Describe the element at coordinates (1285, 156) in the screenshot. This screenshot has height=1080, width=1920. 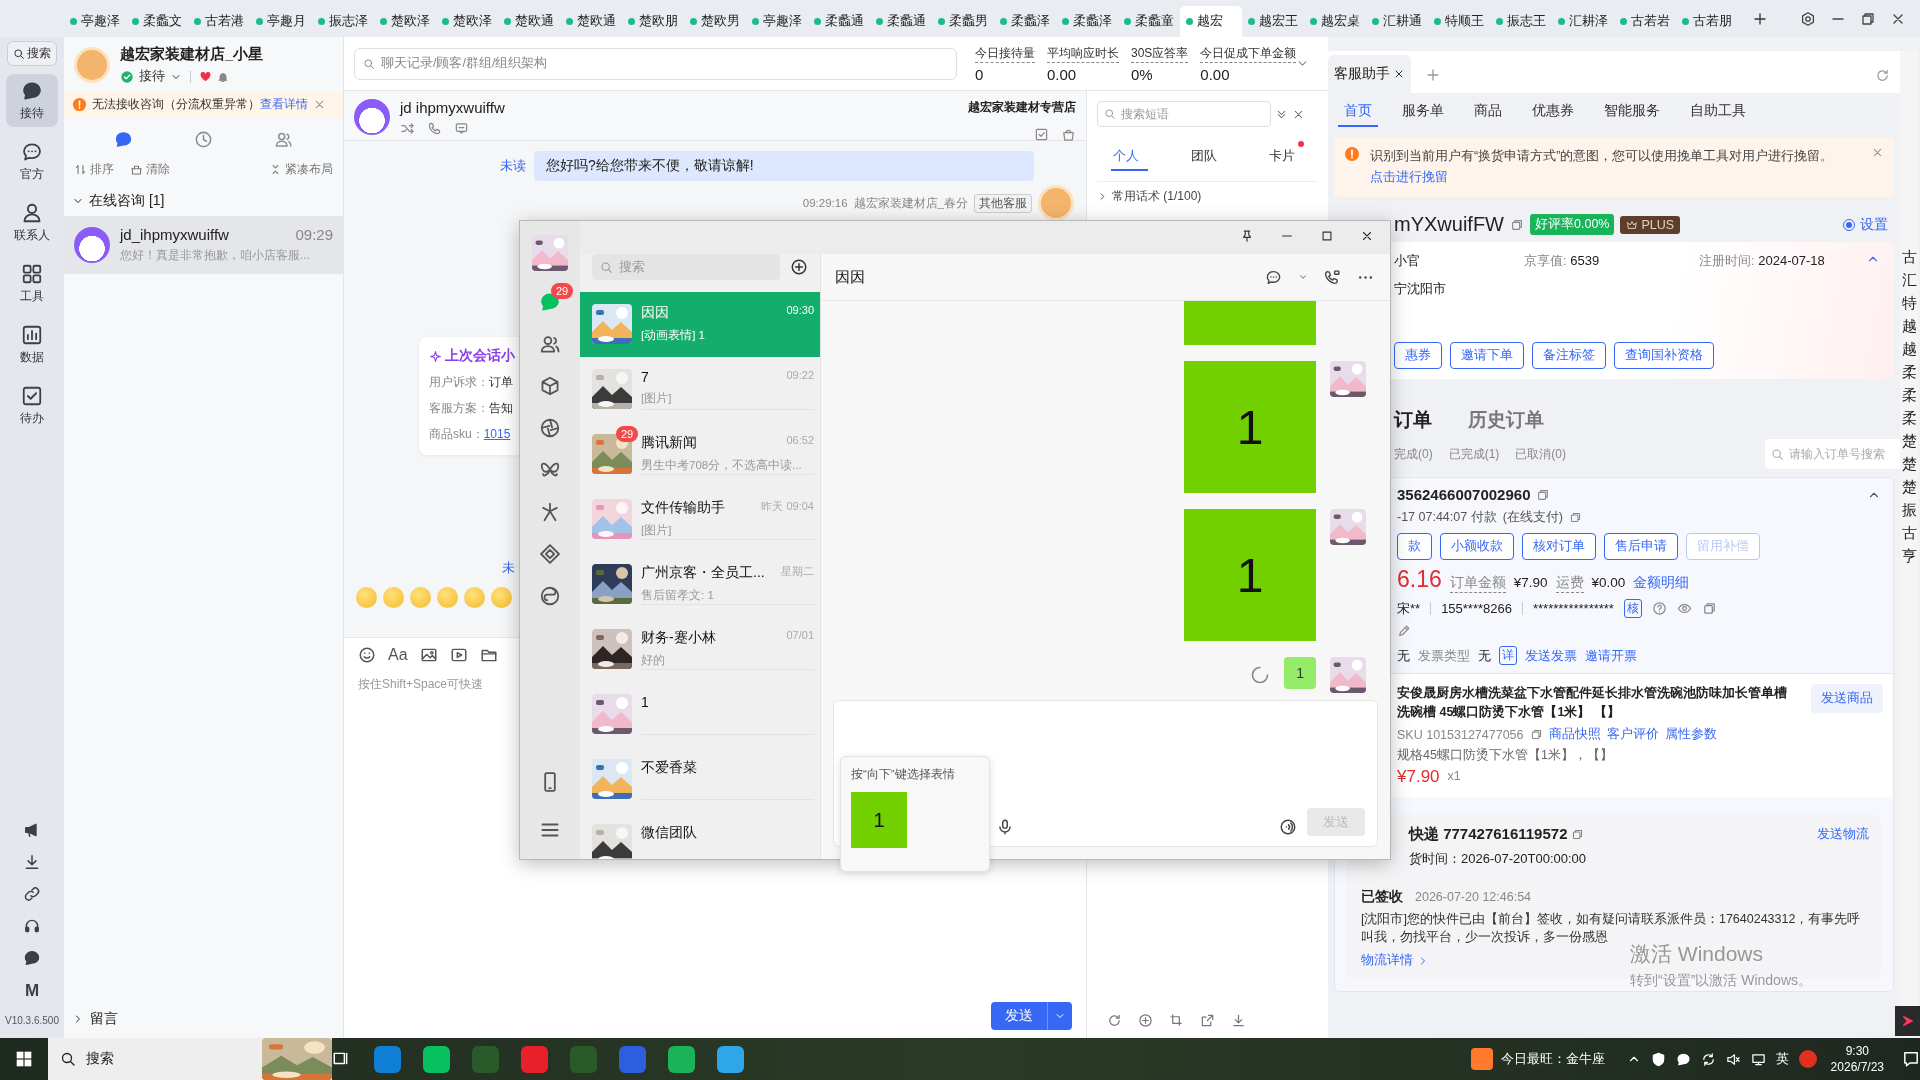
I see `tab: 卡片` at that location.